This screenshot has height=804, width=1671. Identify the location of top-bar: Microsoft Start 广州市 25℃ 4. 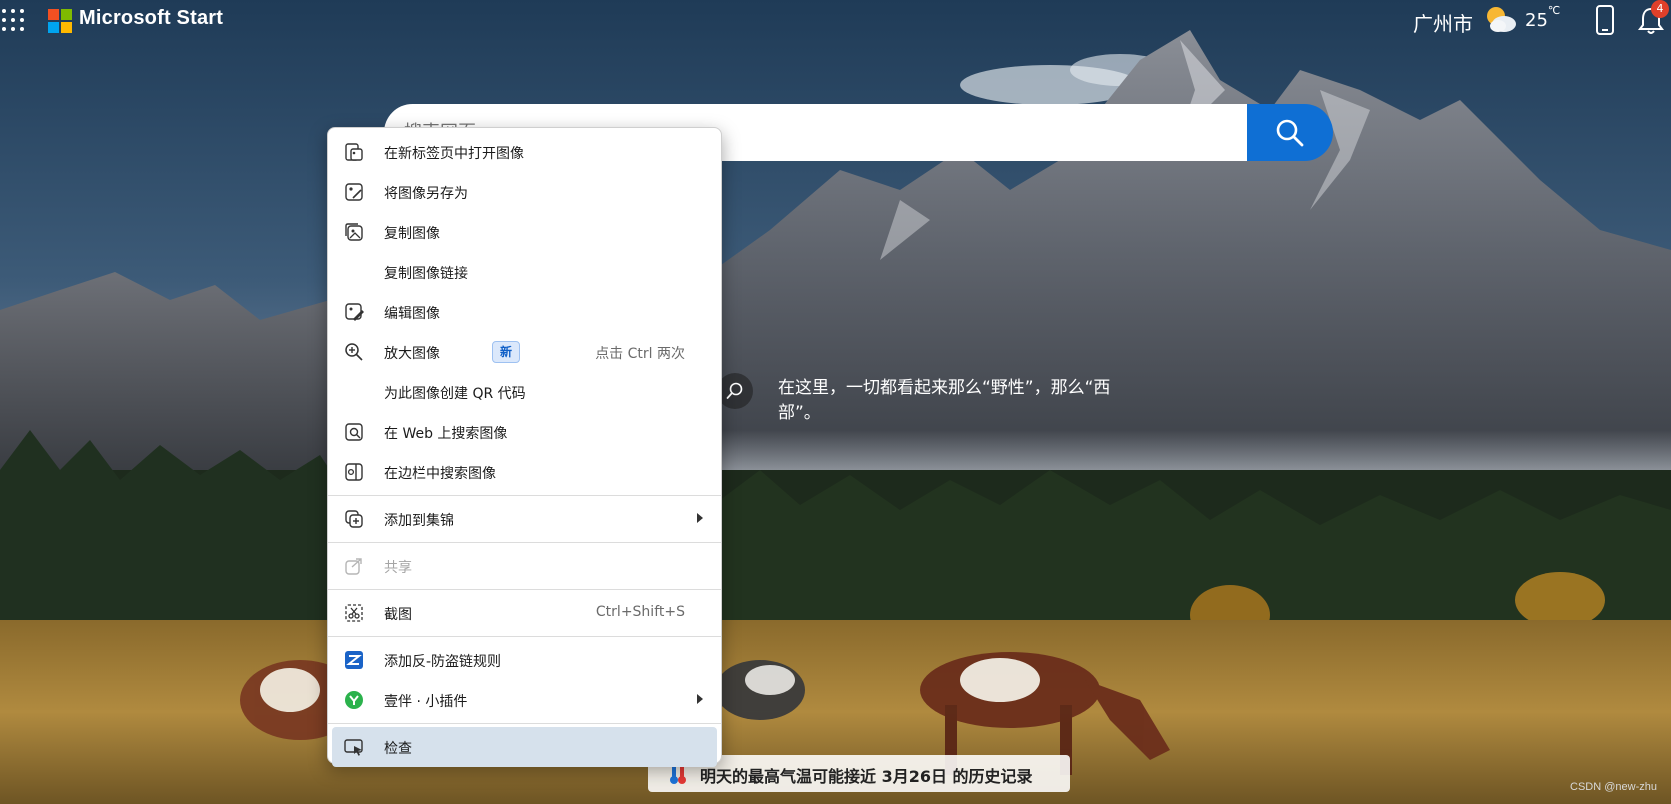
(835, 21).